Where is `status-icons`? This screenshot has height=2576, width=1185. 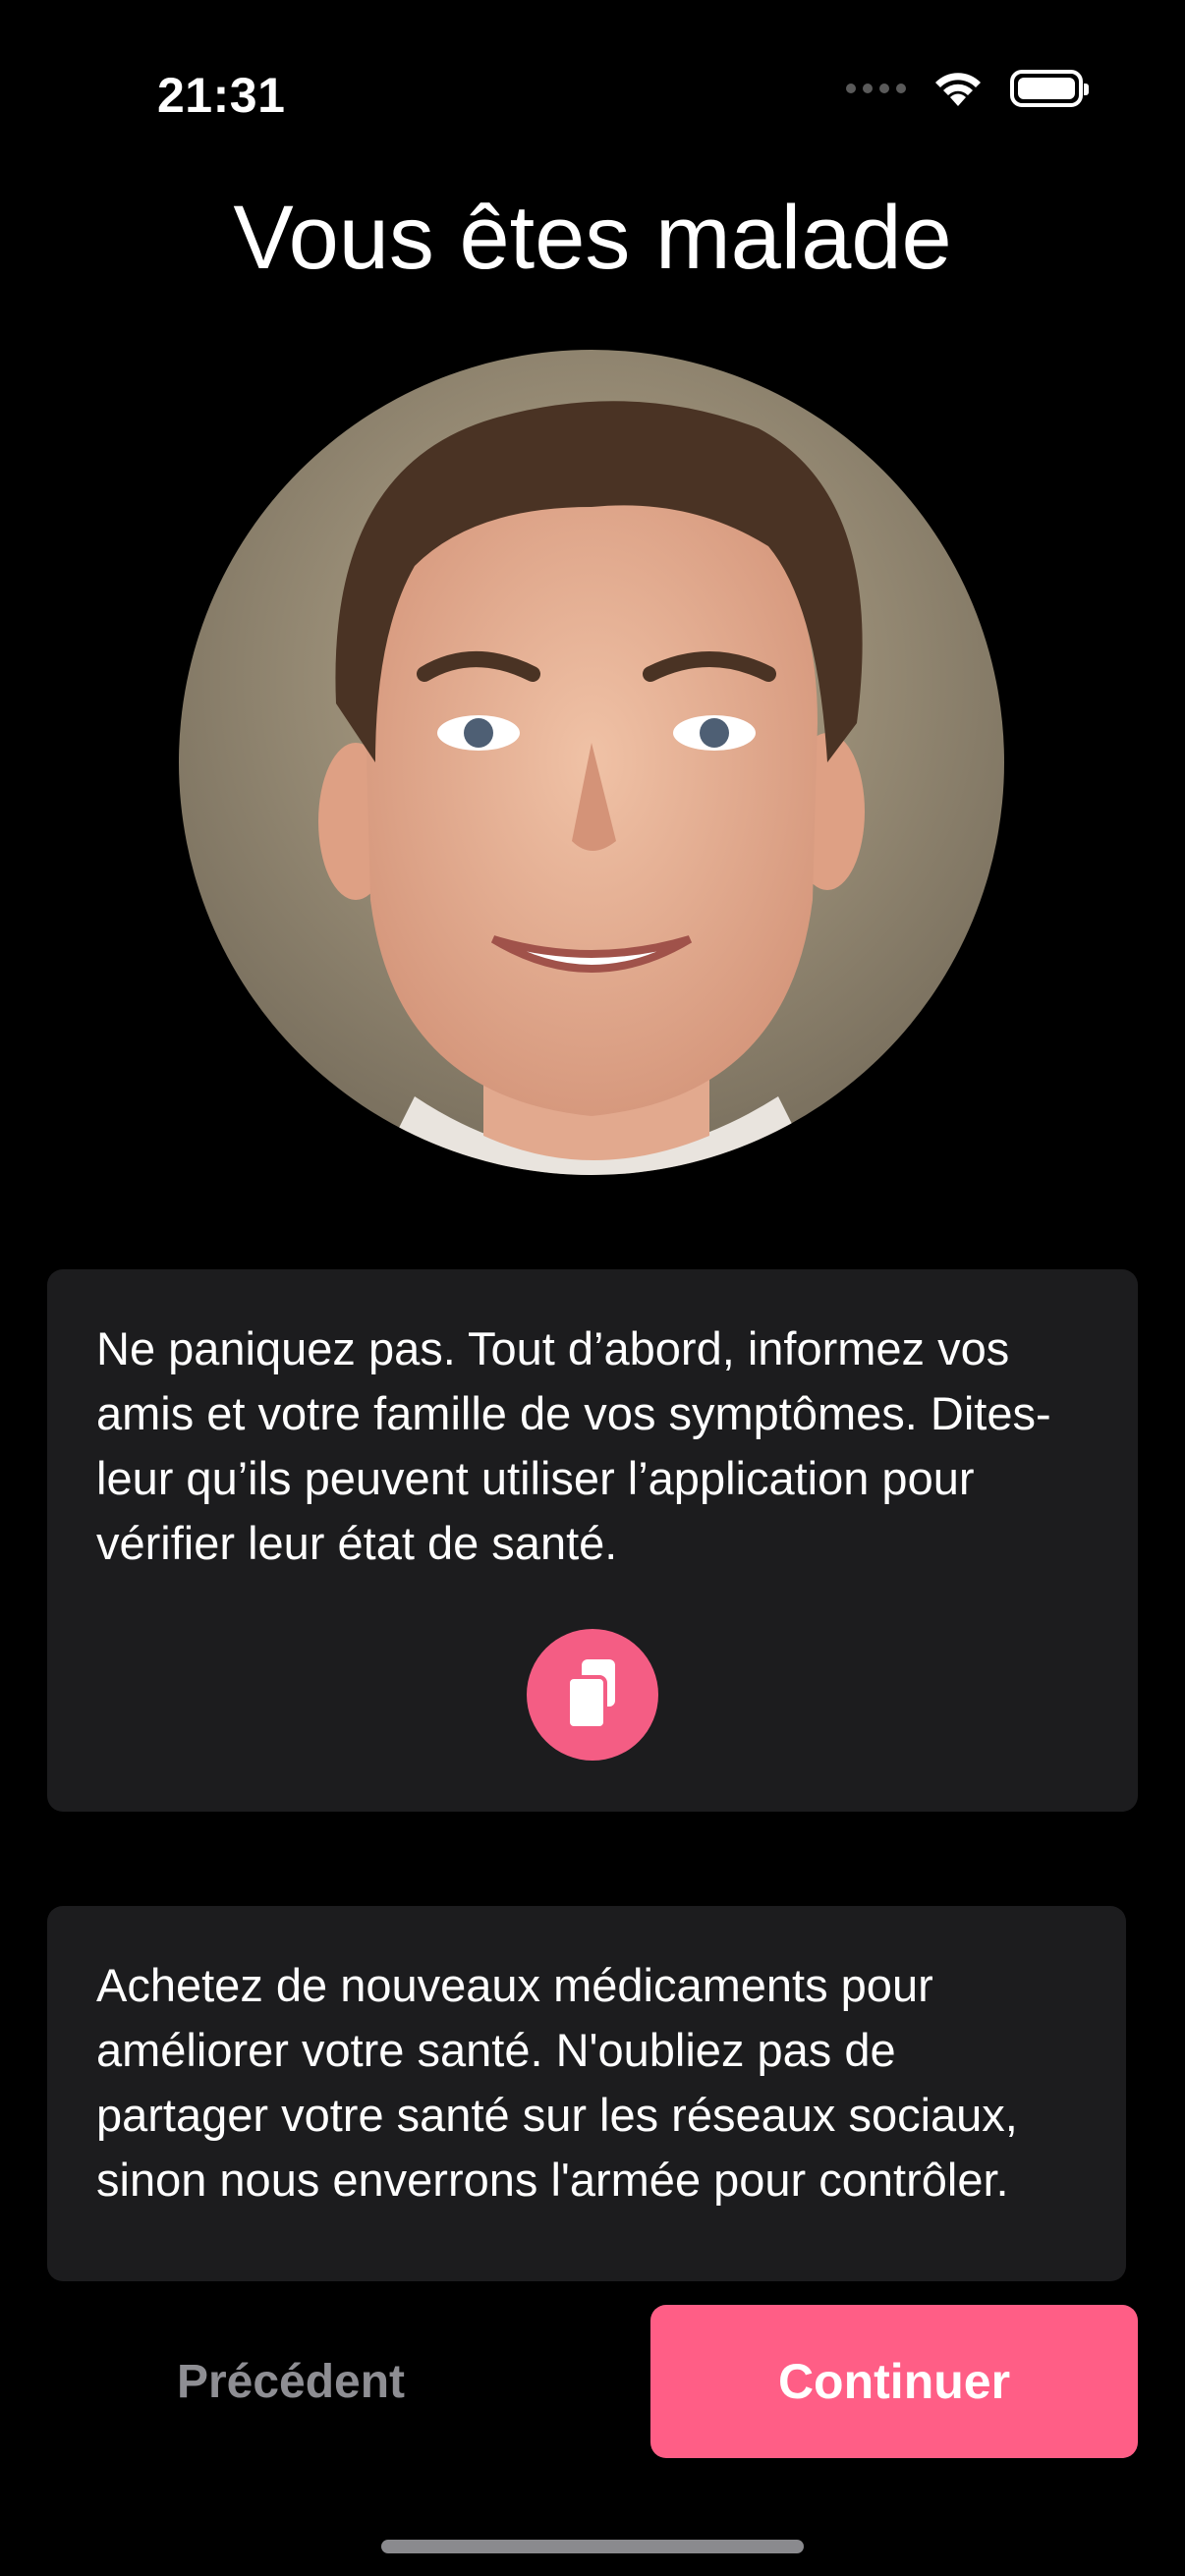
status-icons is located at coordinates (968, 88).